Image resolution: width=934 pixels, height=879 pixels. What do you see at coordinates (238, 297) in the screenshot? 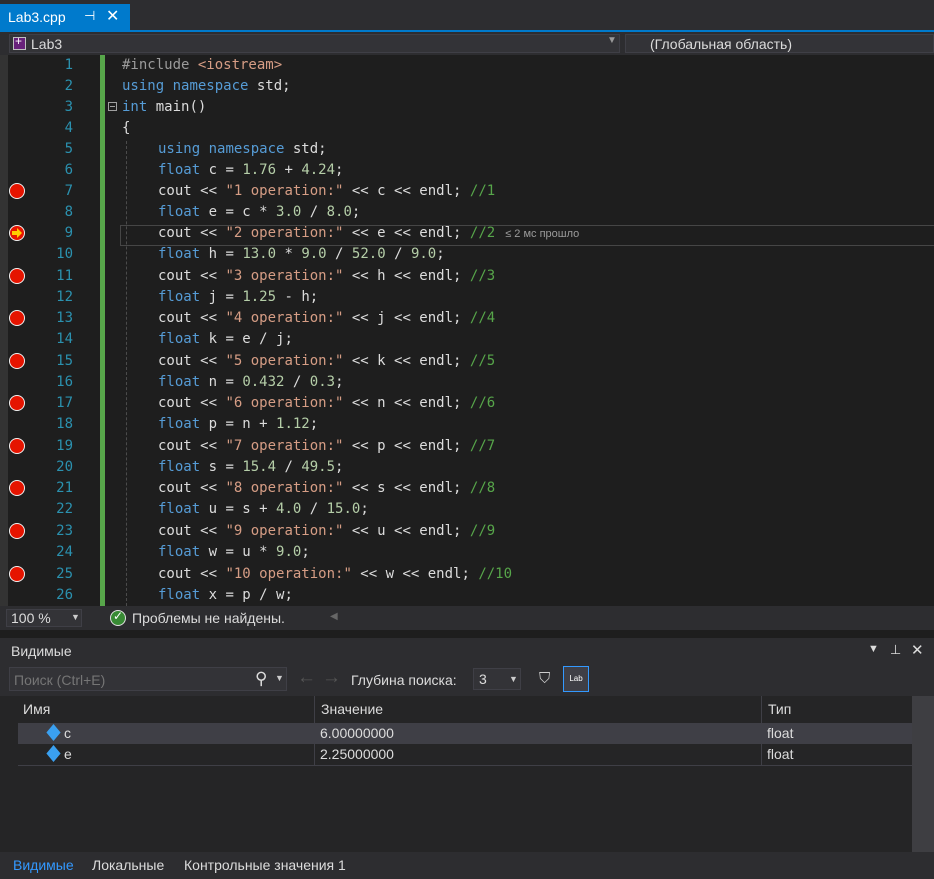
I see `code-text: float j = 1.25 - h;` at bounding box center [238, 297].